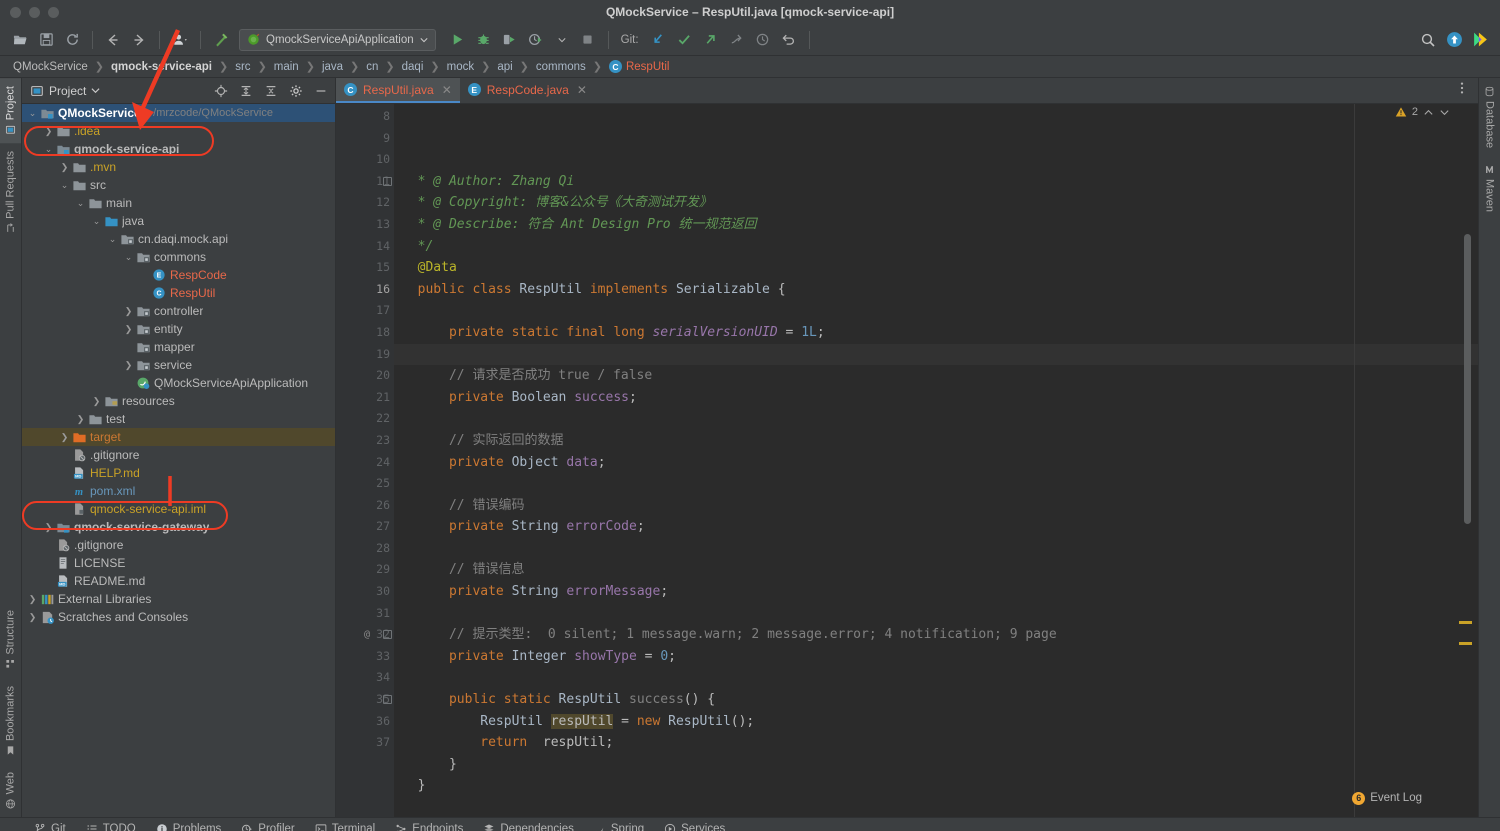 This screenshot has height=831, width=1500. Describe the element at coordinates (139, 40) in the screenshot. I see `forward-arrow-icon` at that location.